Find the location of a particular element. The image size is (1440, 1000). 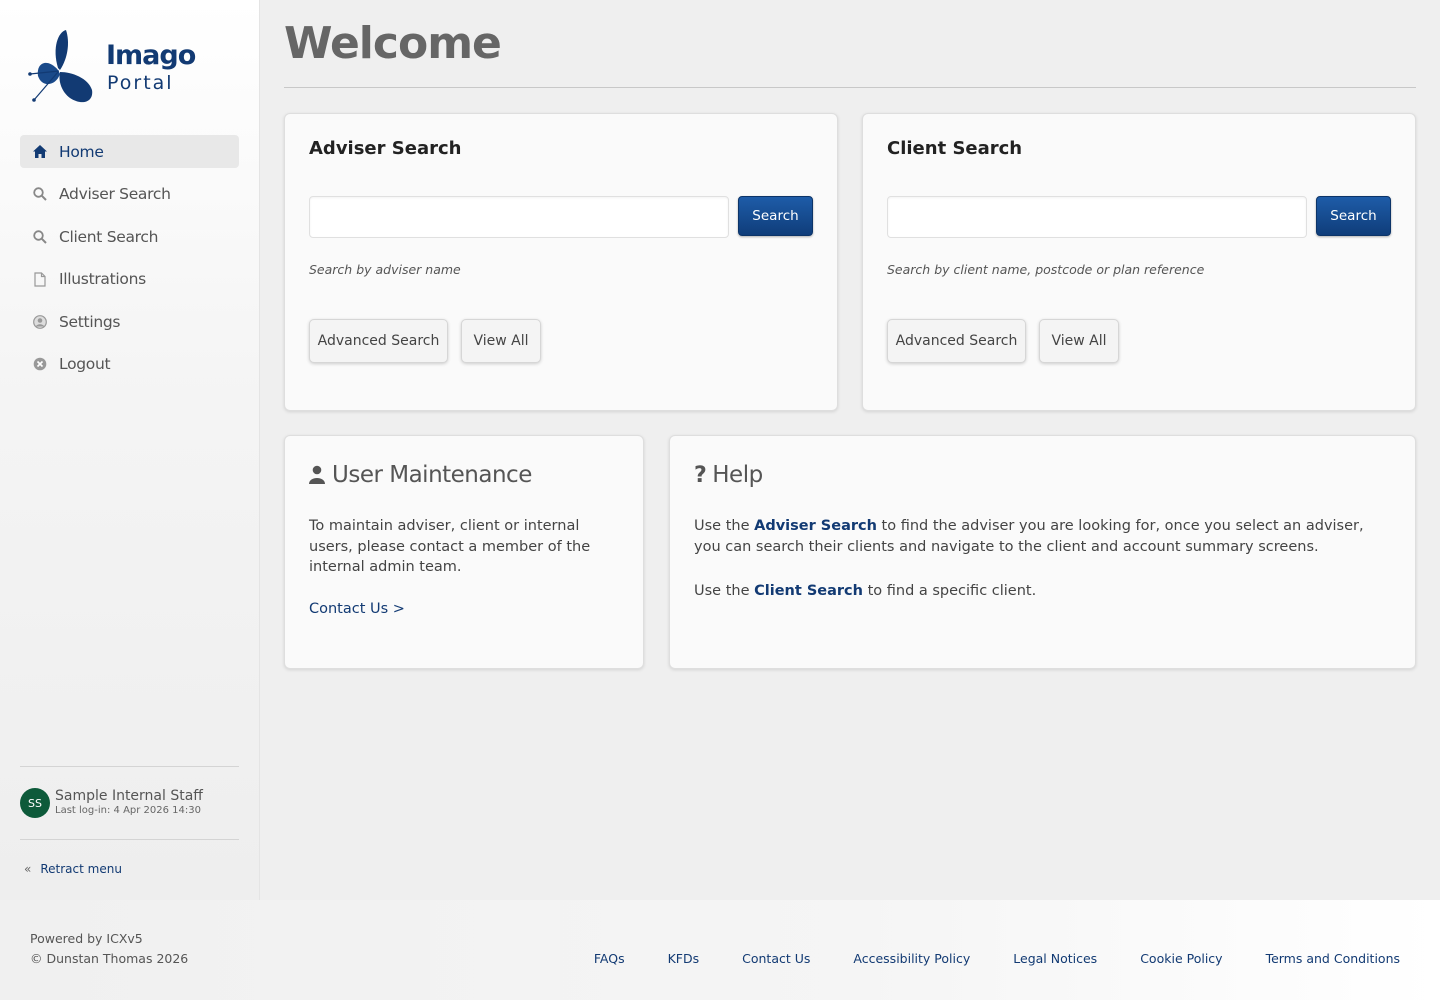

powered-by: Powered by ICXv5 is located at coordinates (86, 938).